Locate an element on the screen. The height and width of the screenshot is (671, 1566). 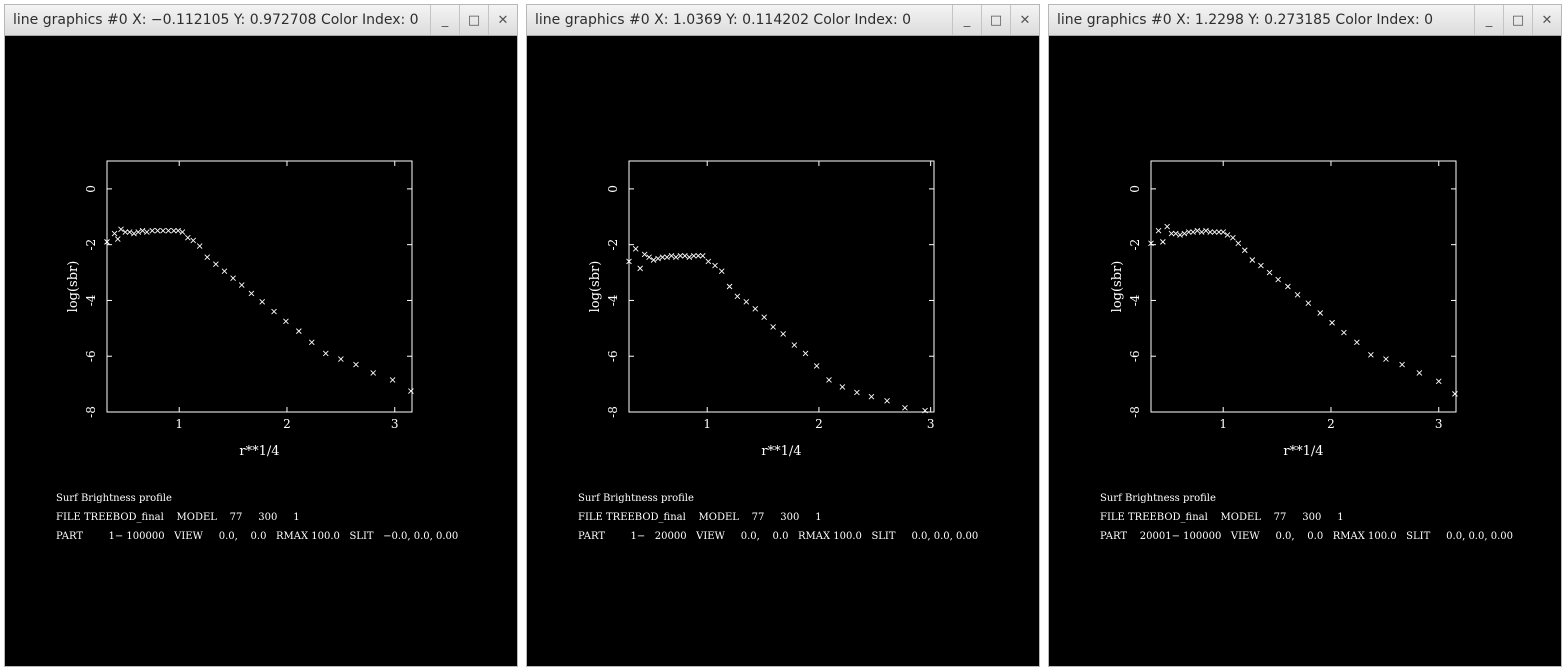
data-series is located at coordinates (259, 310).